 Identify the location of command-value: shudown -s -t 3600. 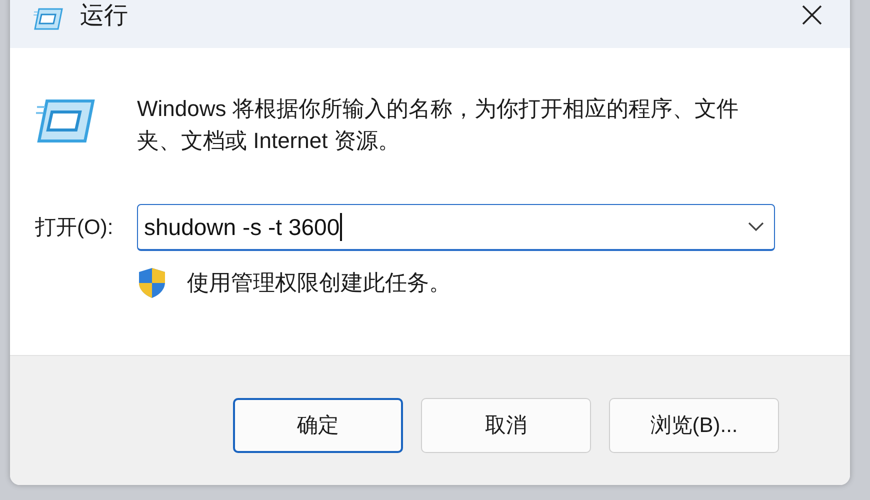
(242, 227).